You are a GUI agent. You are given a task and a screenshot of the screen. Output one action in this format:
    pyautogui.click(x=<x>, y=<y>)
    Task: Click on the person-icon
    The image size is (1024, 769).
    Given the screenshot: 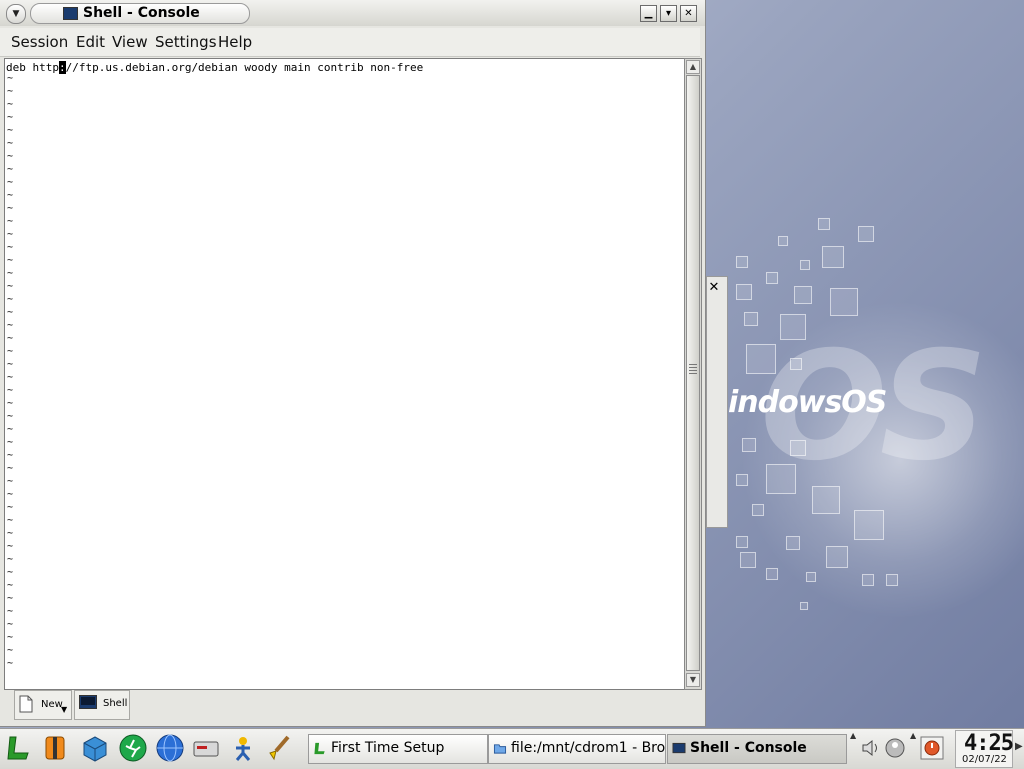 What is the action you would take?
    pyautogui.click(x=243, y=748)
    